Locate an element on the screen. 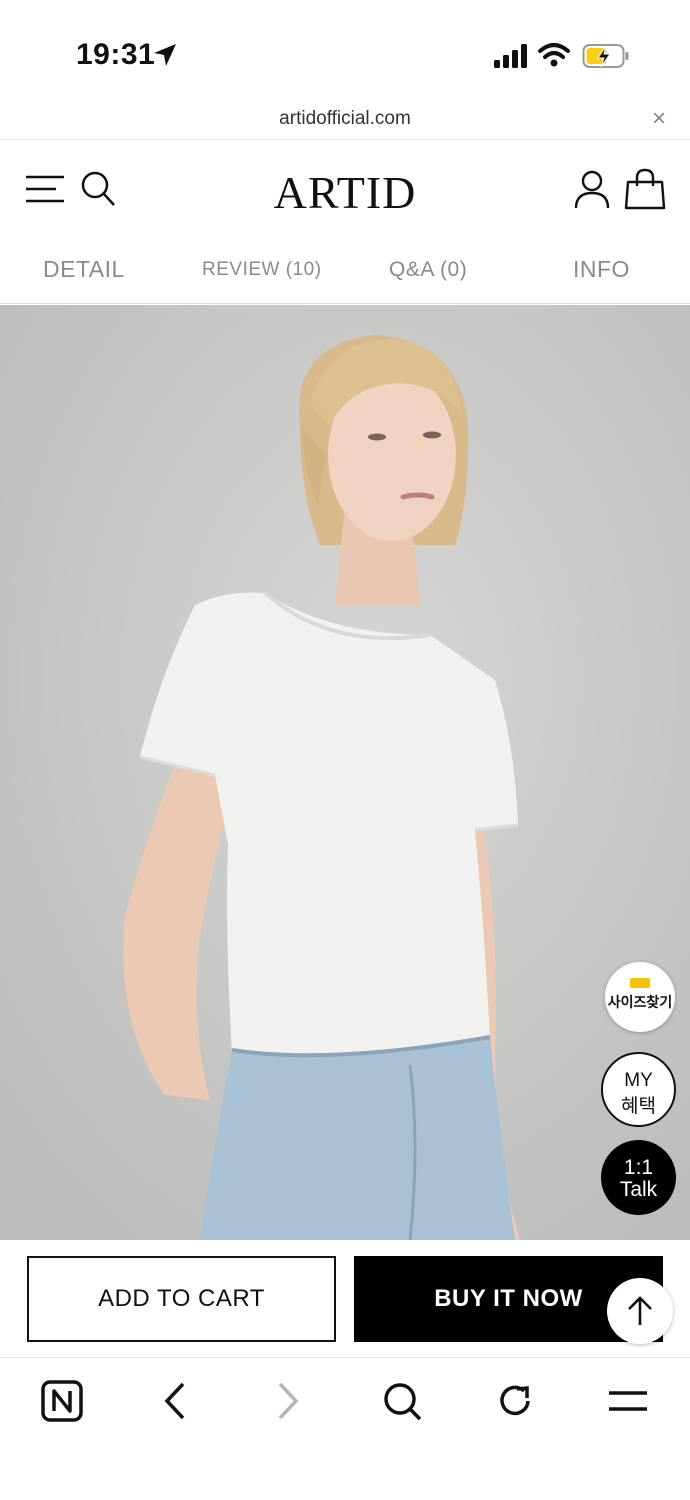 Image resolution: width=690 pixels, height=1500 pixels. back-icon is located at coordinates (175, 1401).